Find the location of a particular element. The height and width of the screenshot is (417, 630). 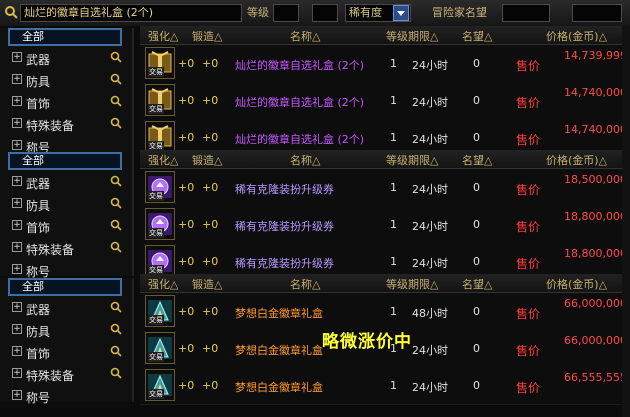

sell-label: 售价 is located at coordinates (528, 66).